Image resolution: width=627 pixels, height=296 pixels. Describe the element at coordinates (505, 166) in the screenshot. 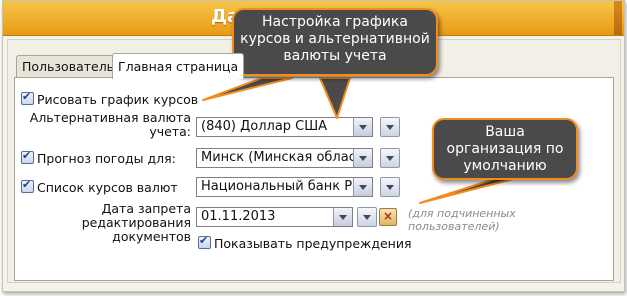

I see `callout-right-line3: умолчанию` at that location.